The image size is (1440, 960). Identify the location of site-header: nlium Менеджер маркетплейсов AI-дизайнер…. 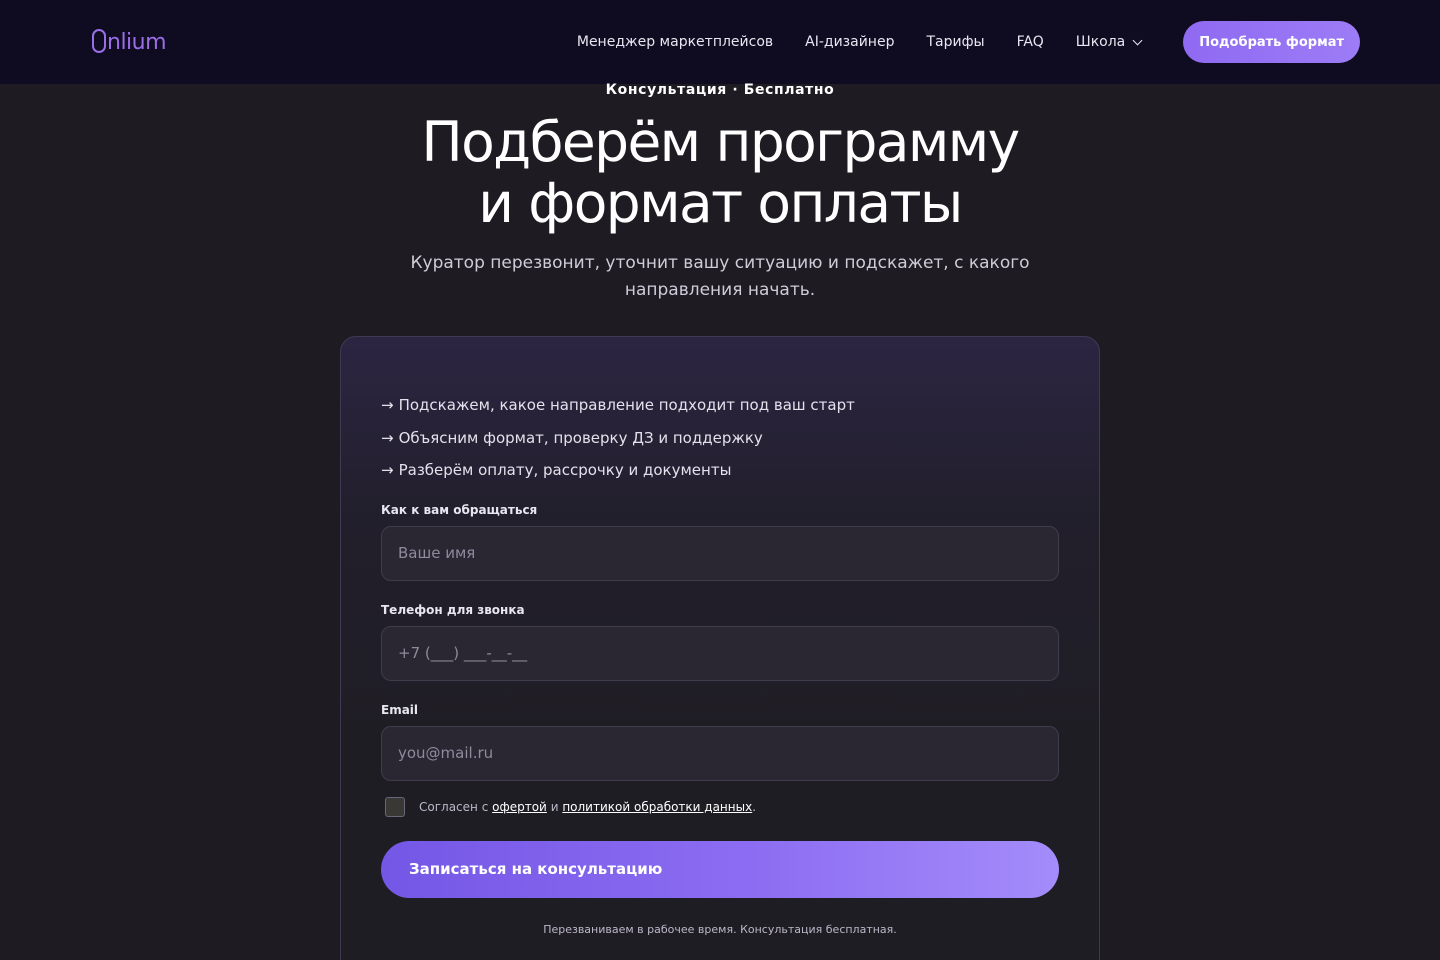
(720, 42).